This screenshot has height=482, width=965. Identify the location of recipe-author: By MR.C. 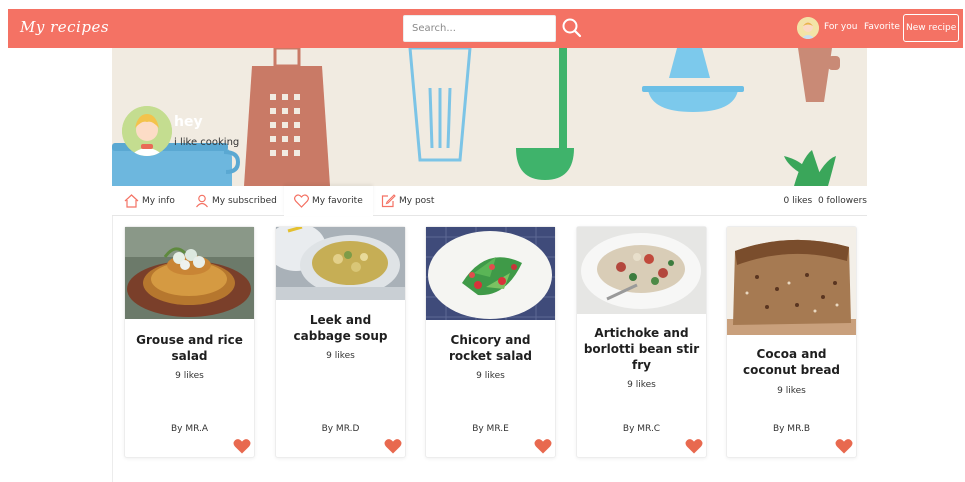
(641, 429).